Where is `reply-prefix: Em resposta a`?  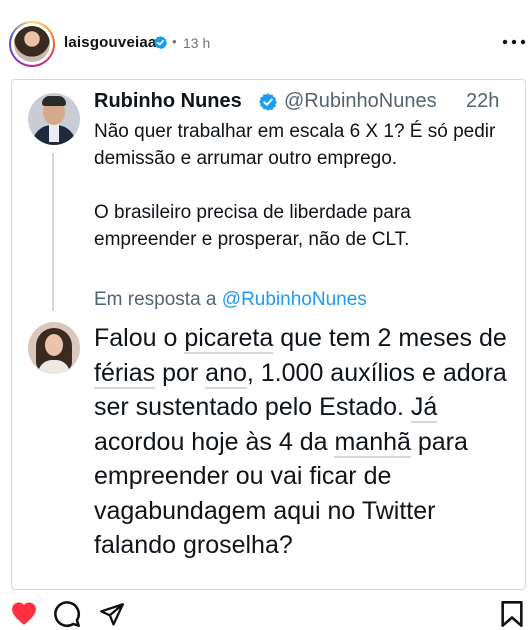 reply-prefix: Em resposta a is located at coordinates (158, 299).